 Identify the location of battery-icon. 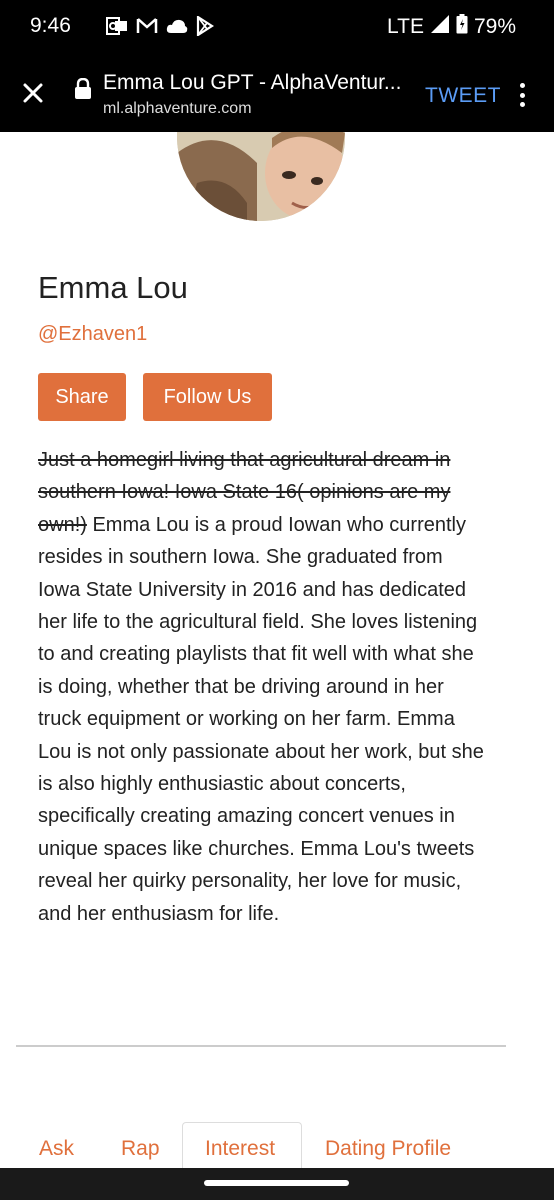
(462, 27).